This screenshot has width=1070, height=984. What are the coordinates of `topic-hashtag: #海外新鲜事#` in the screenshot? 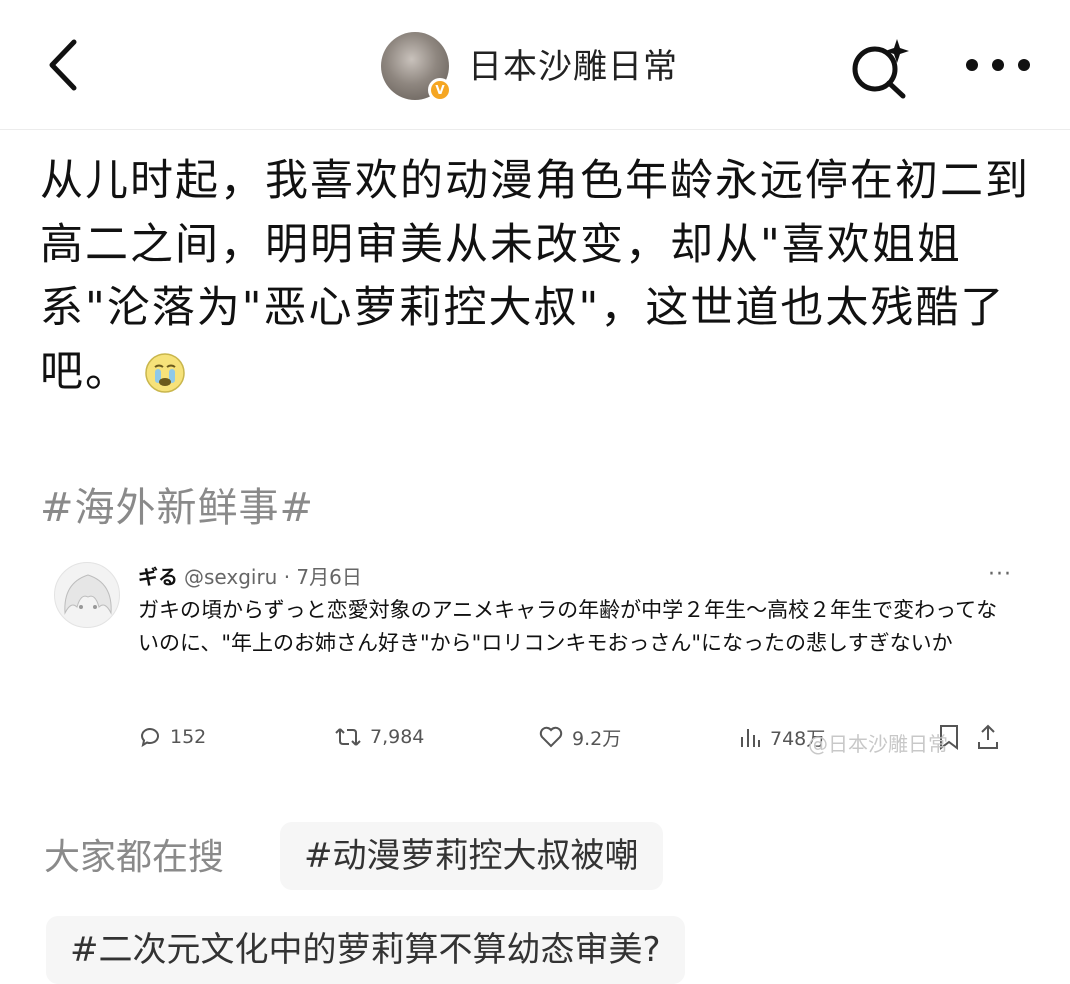 It's located at (177, 508).